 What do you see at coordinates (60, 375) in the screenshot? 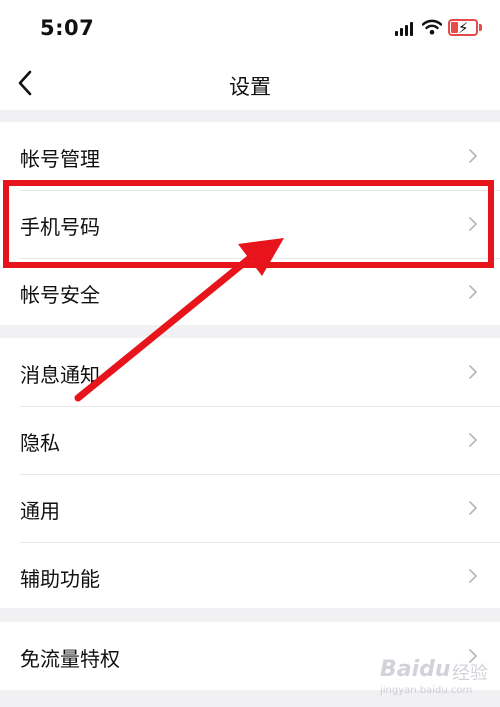
I see `settings-item-label: 消息通知` at bounding box center [60, 375].